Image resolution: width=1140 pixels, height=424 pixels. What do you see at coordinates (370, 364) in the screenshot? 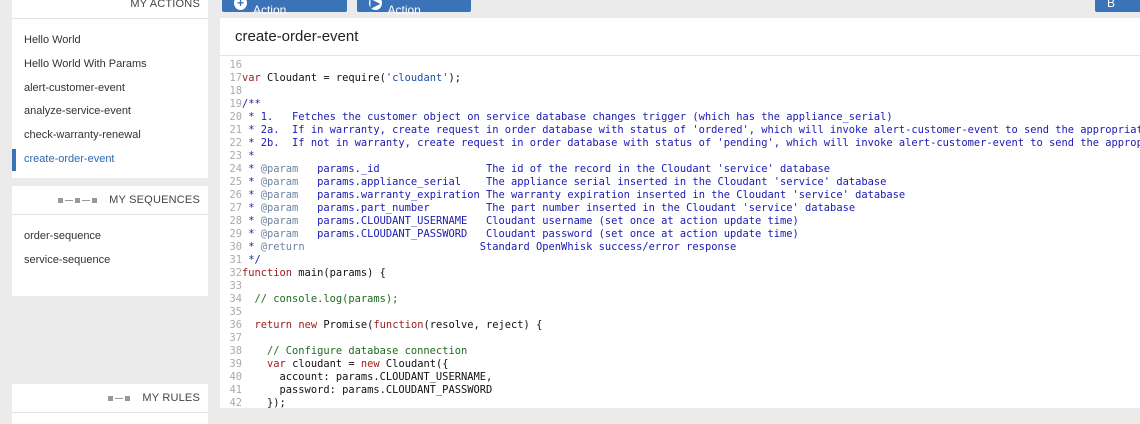
I see `code-token: new` at bounding box center [370, 364].